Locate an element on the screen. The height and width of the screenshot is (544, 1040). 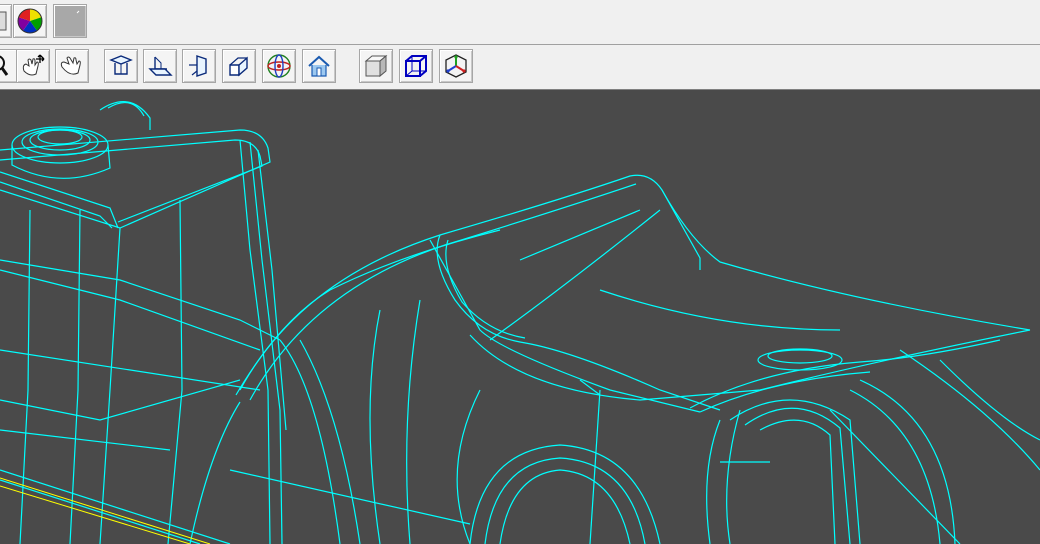
window-button-partial is located at coordinates (6, 21).